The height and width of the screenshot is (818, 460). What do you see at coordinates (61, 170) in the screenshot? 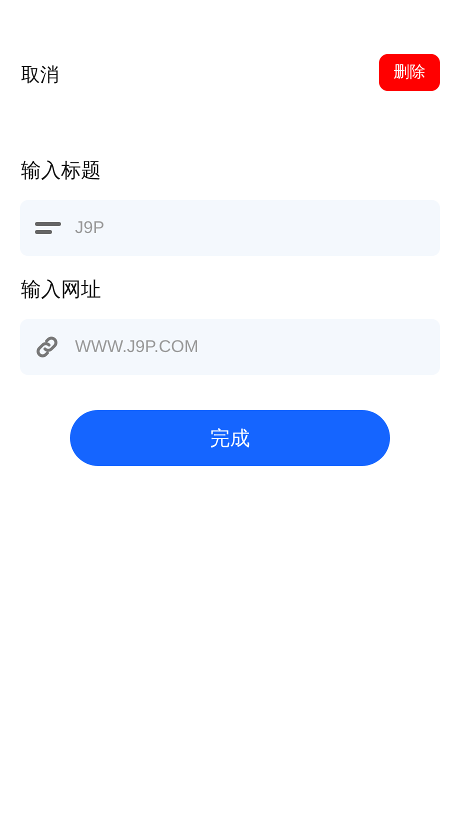
I see `field-label: 输入标题` at bounding box center [61, 170].